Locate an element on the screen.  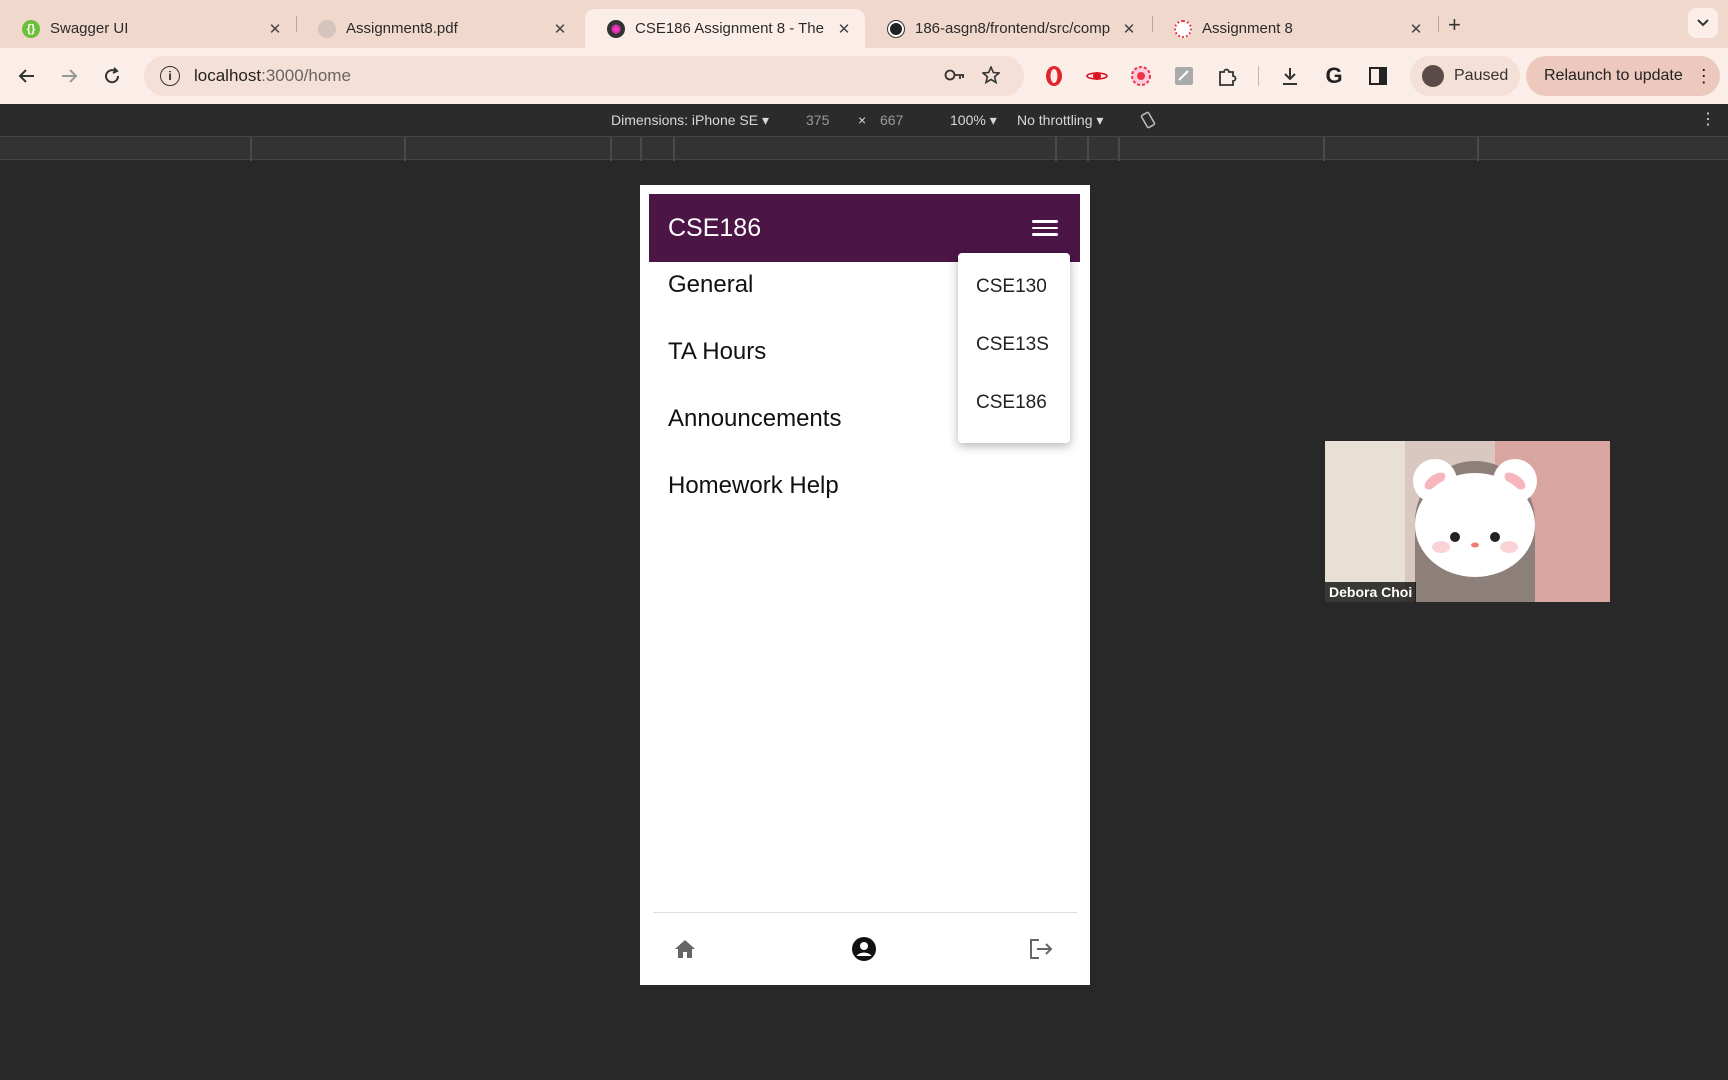
devtools-menu-icon: ⋮ is located at coordinates (1708, 119).